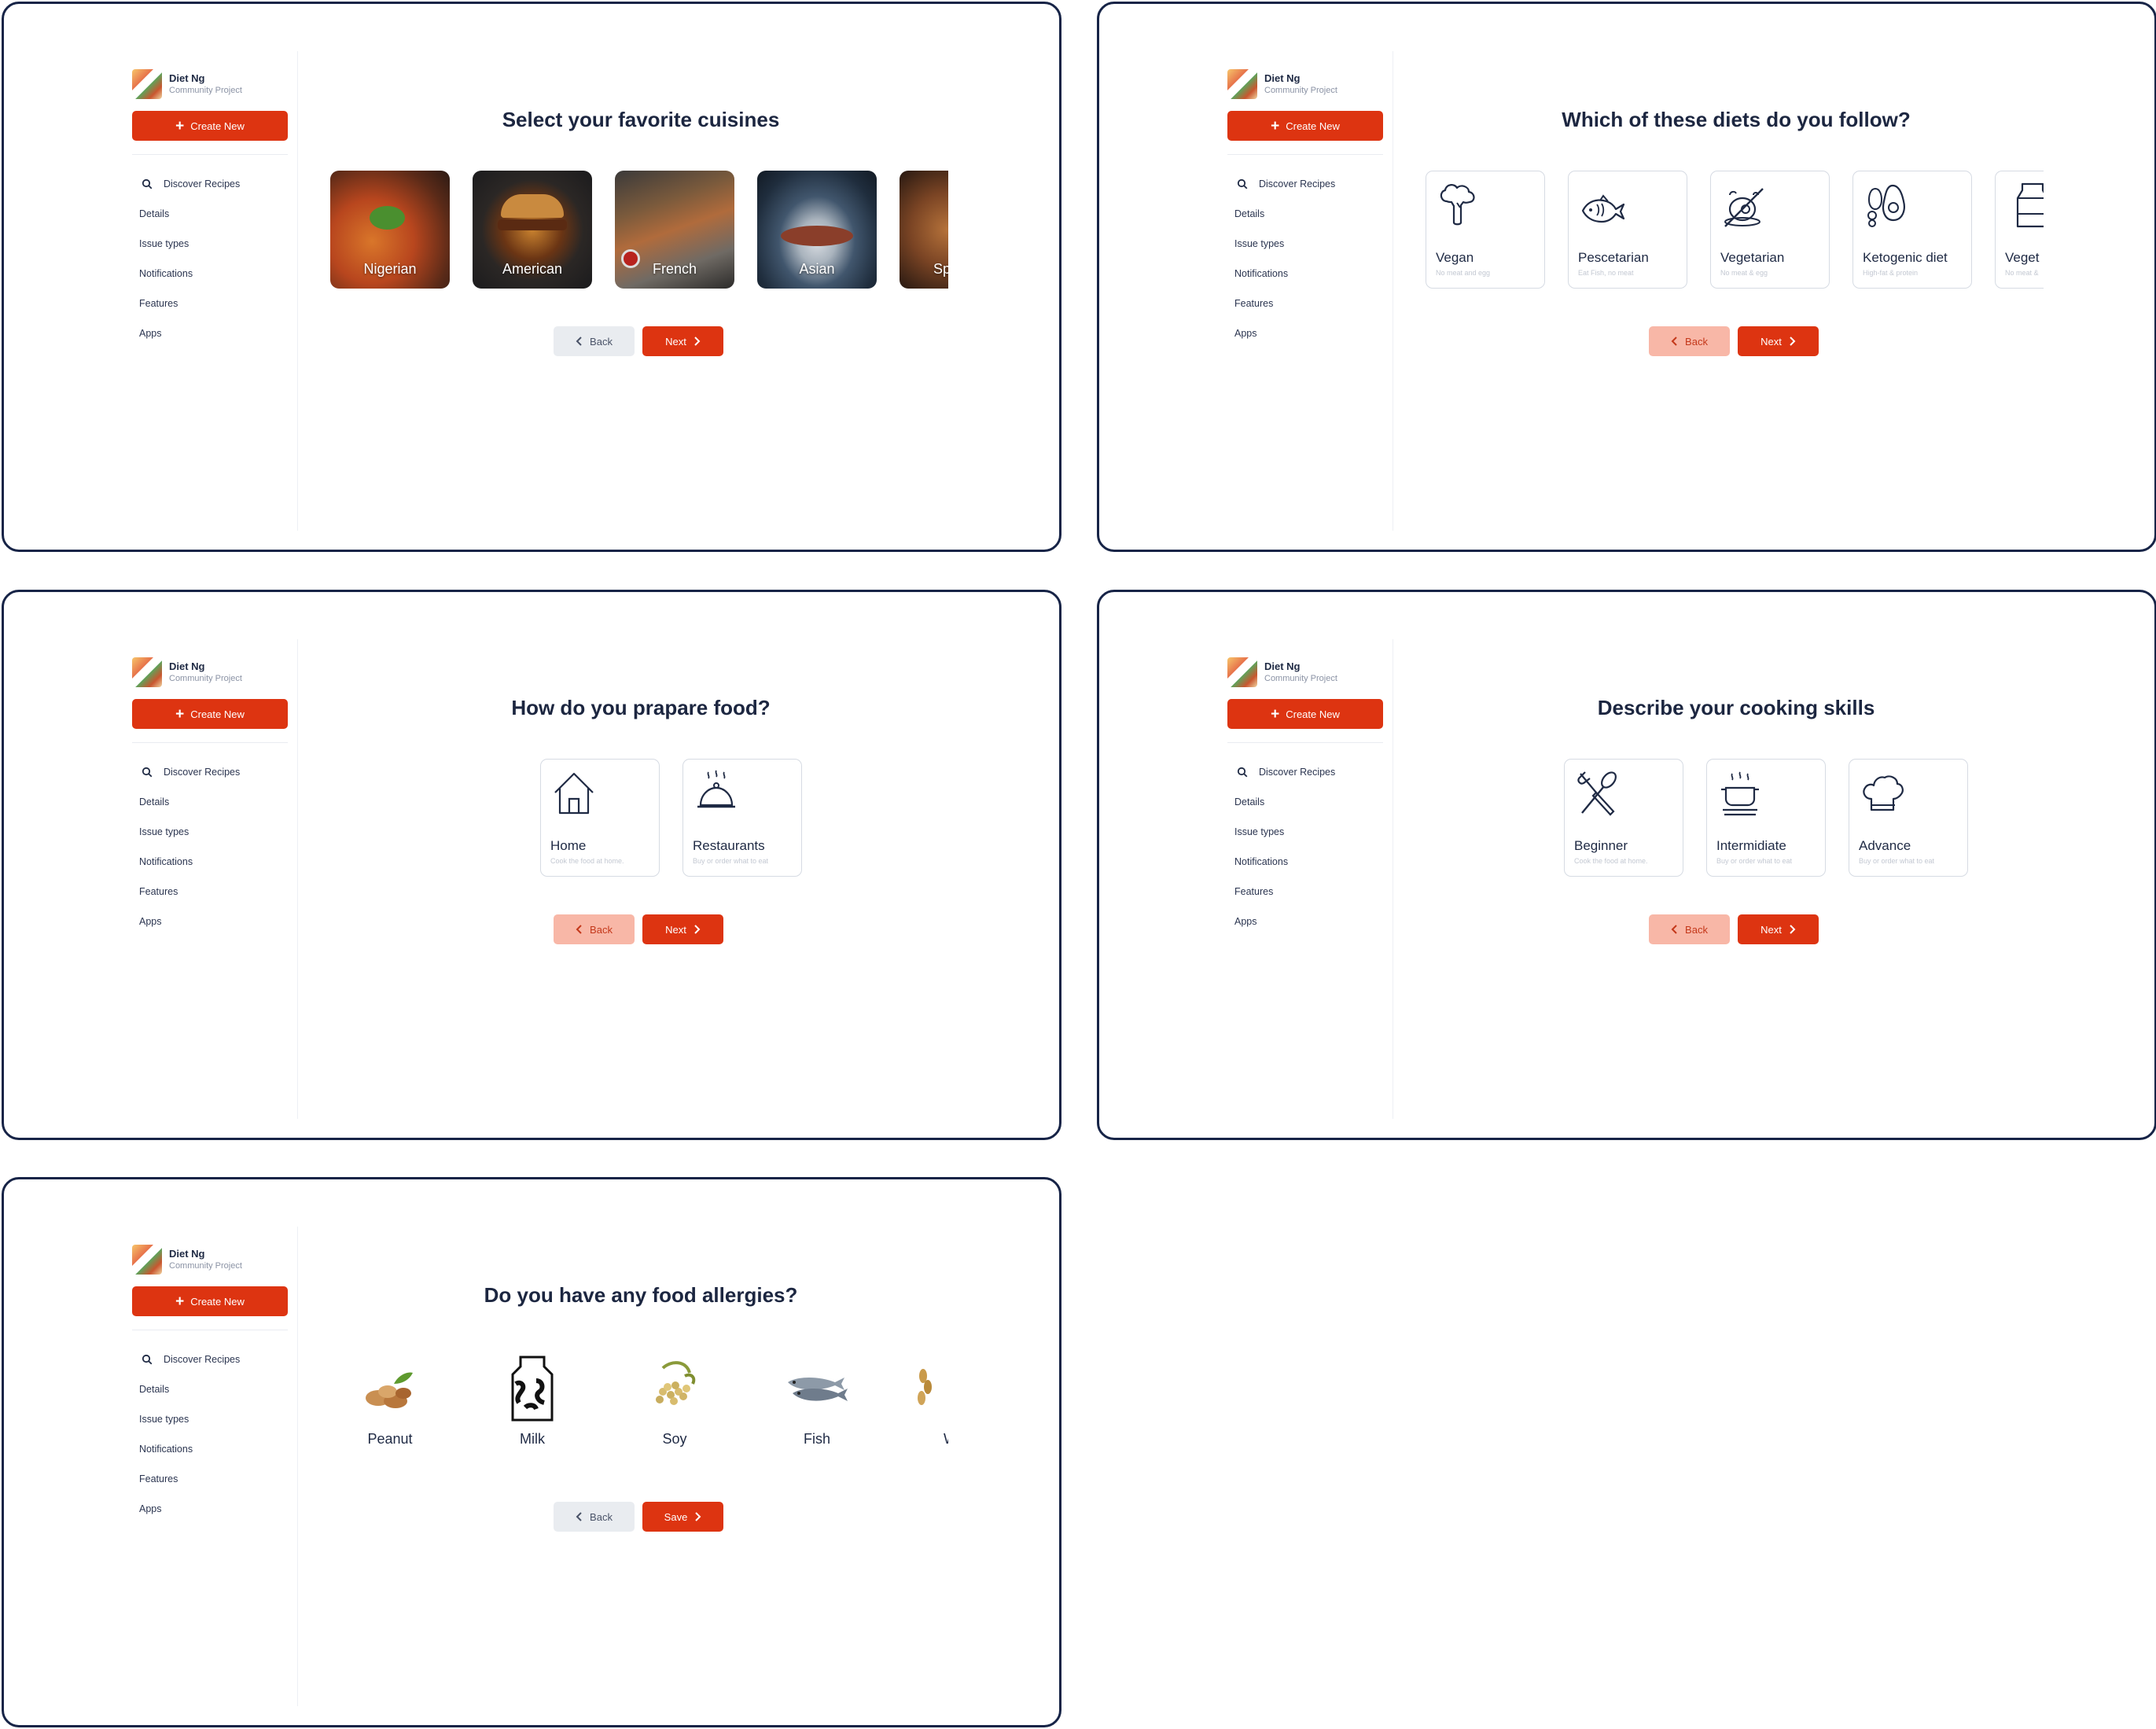 The height and width of the screenshot is (1729, 2156). What do you see at coordinates (1627, 230) in the screenshot?
I see `diet-card-pescetarian: Pescetarian Eat Fish, no meat` at bounding box center [1627, 230].